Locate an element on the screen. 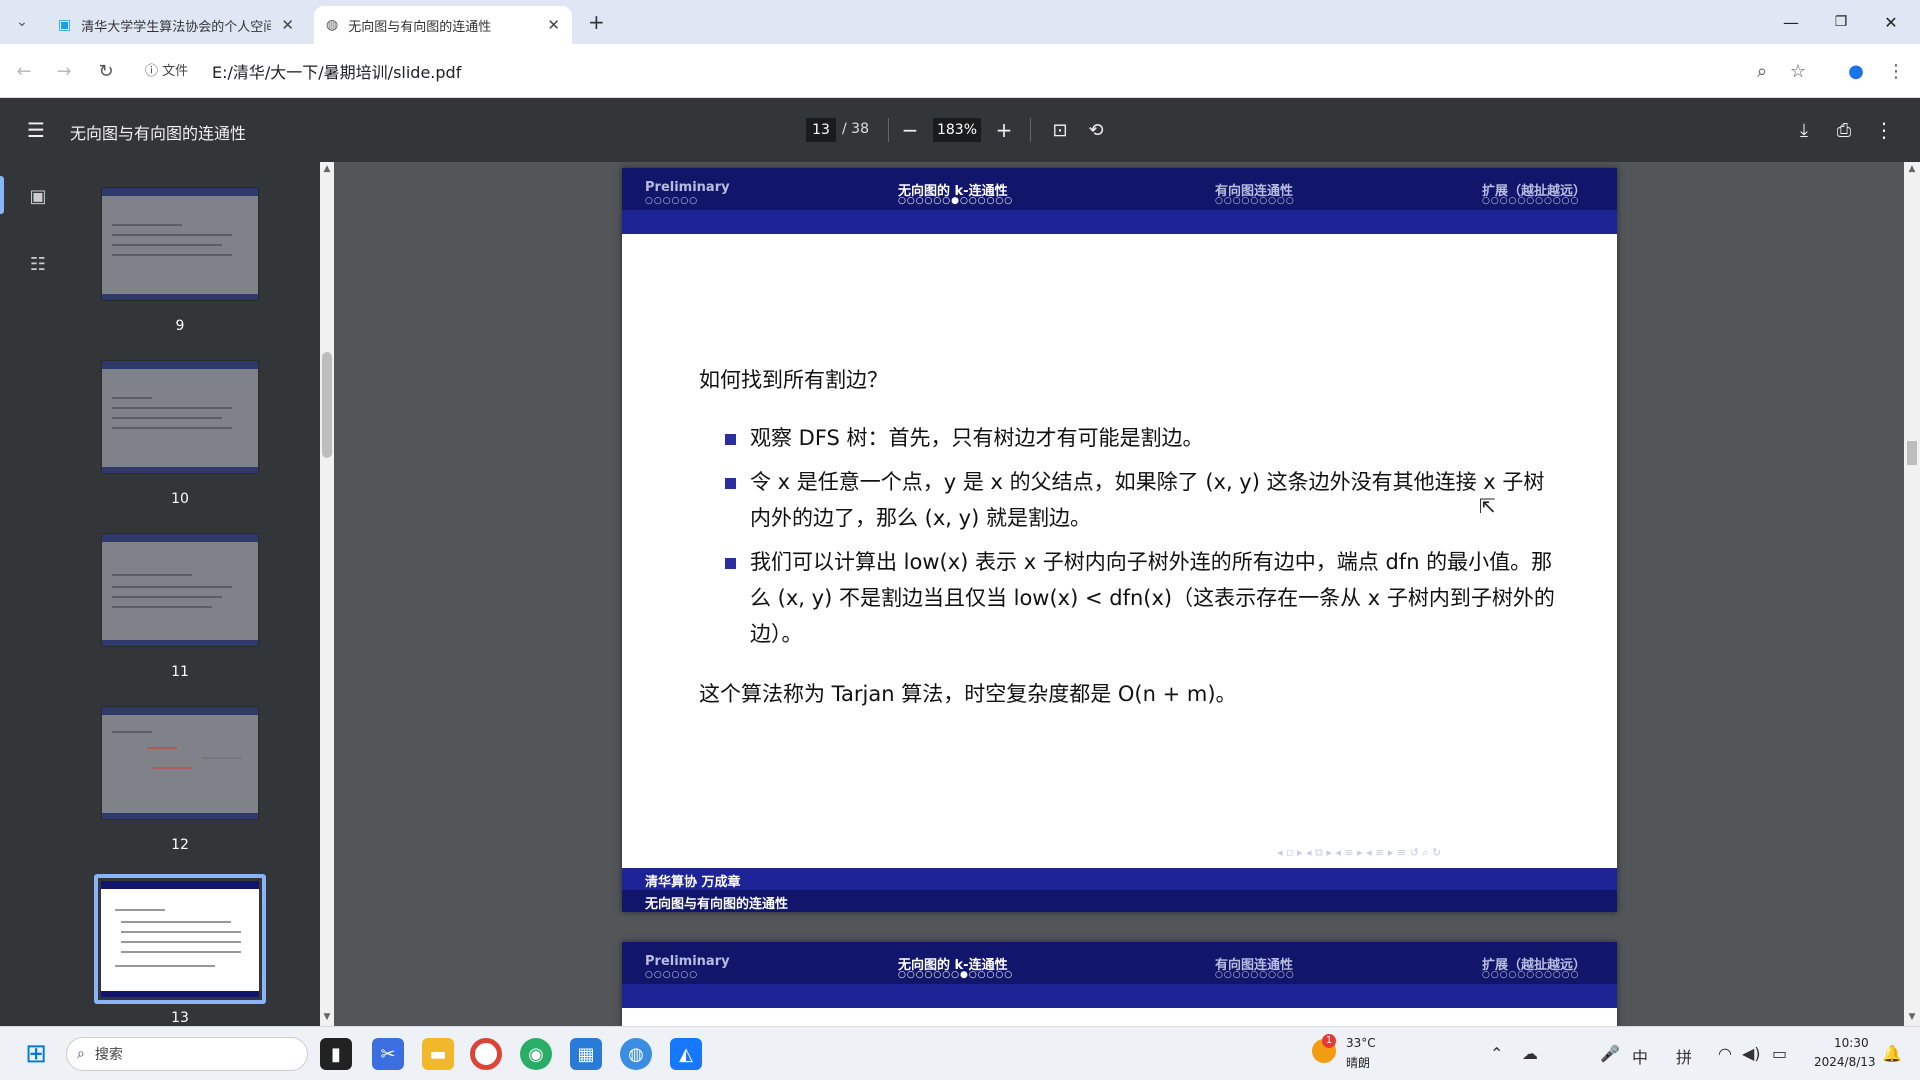  microphone-icon: 🎤 is located at coordinates (1610, 1053).